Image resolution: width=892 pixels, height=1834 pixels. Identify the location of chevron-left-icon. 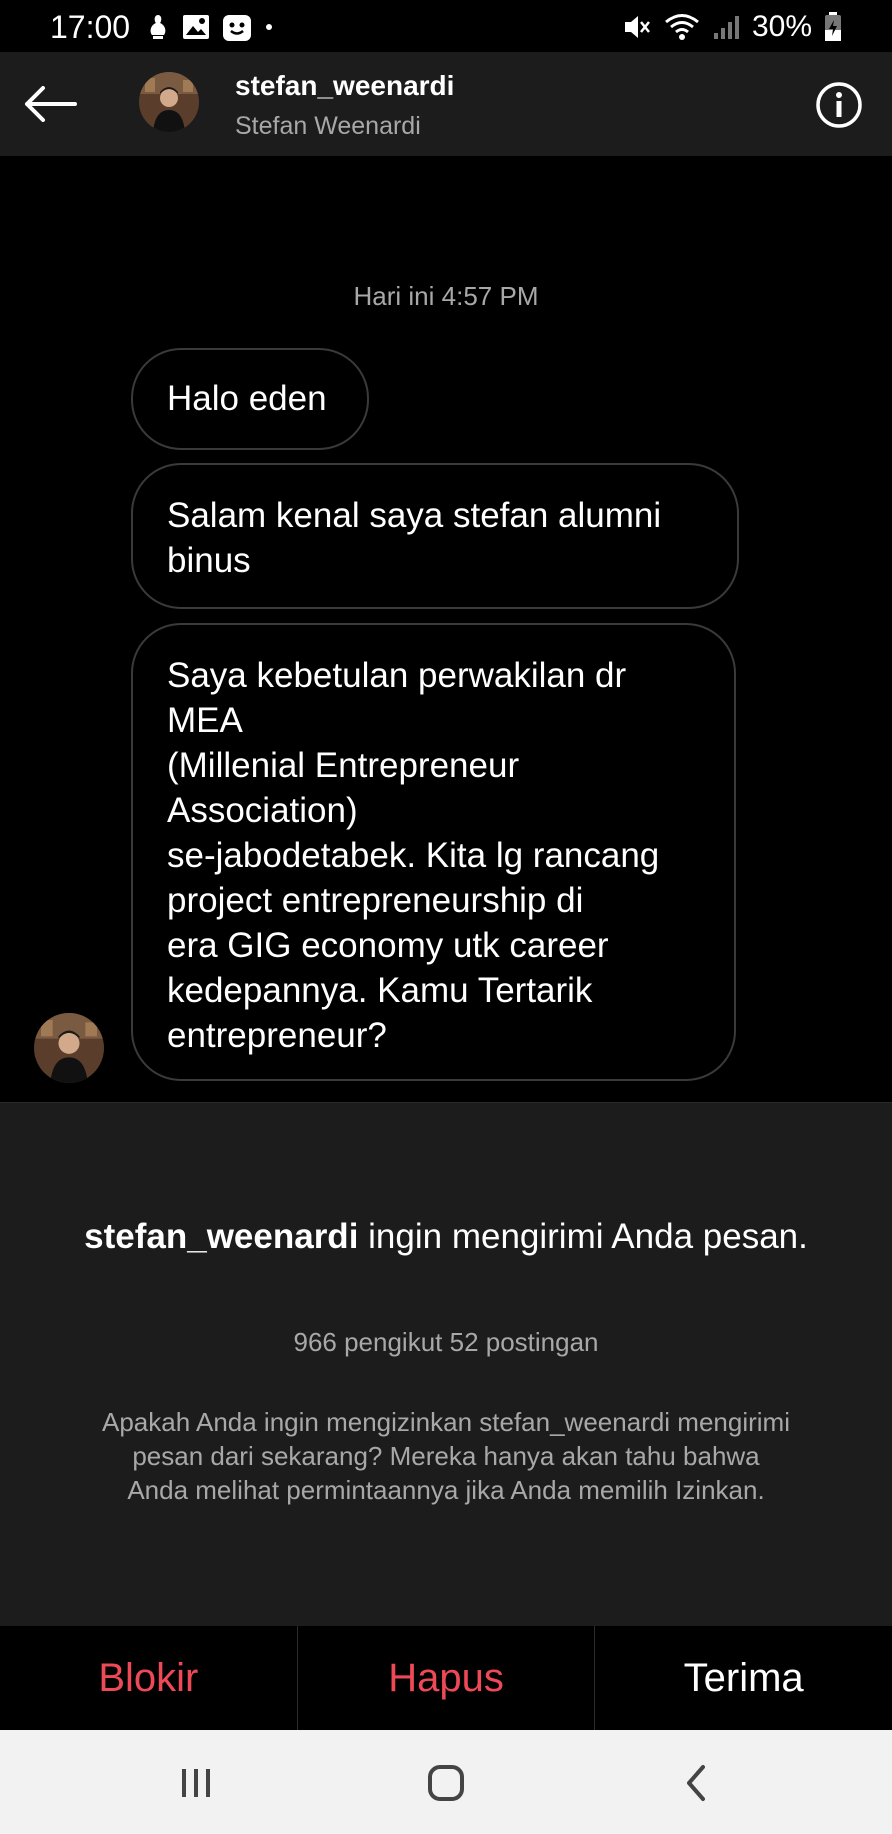
(696, 1783).